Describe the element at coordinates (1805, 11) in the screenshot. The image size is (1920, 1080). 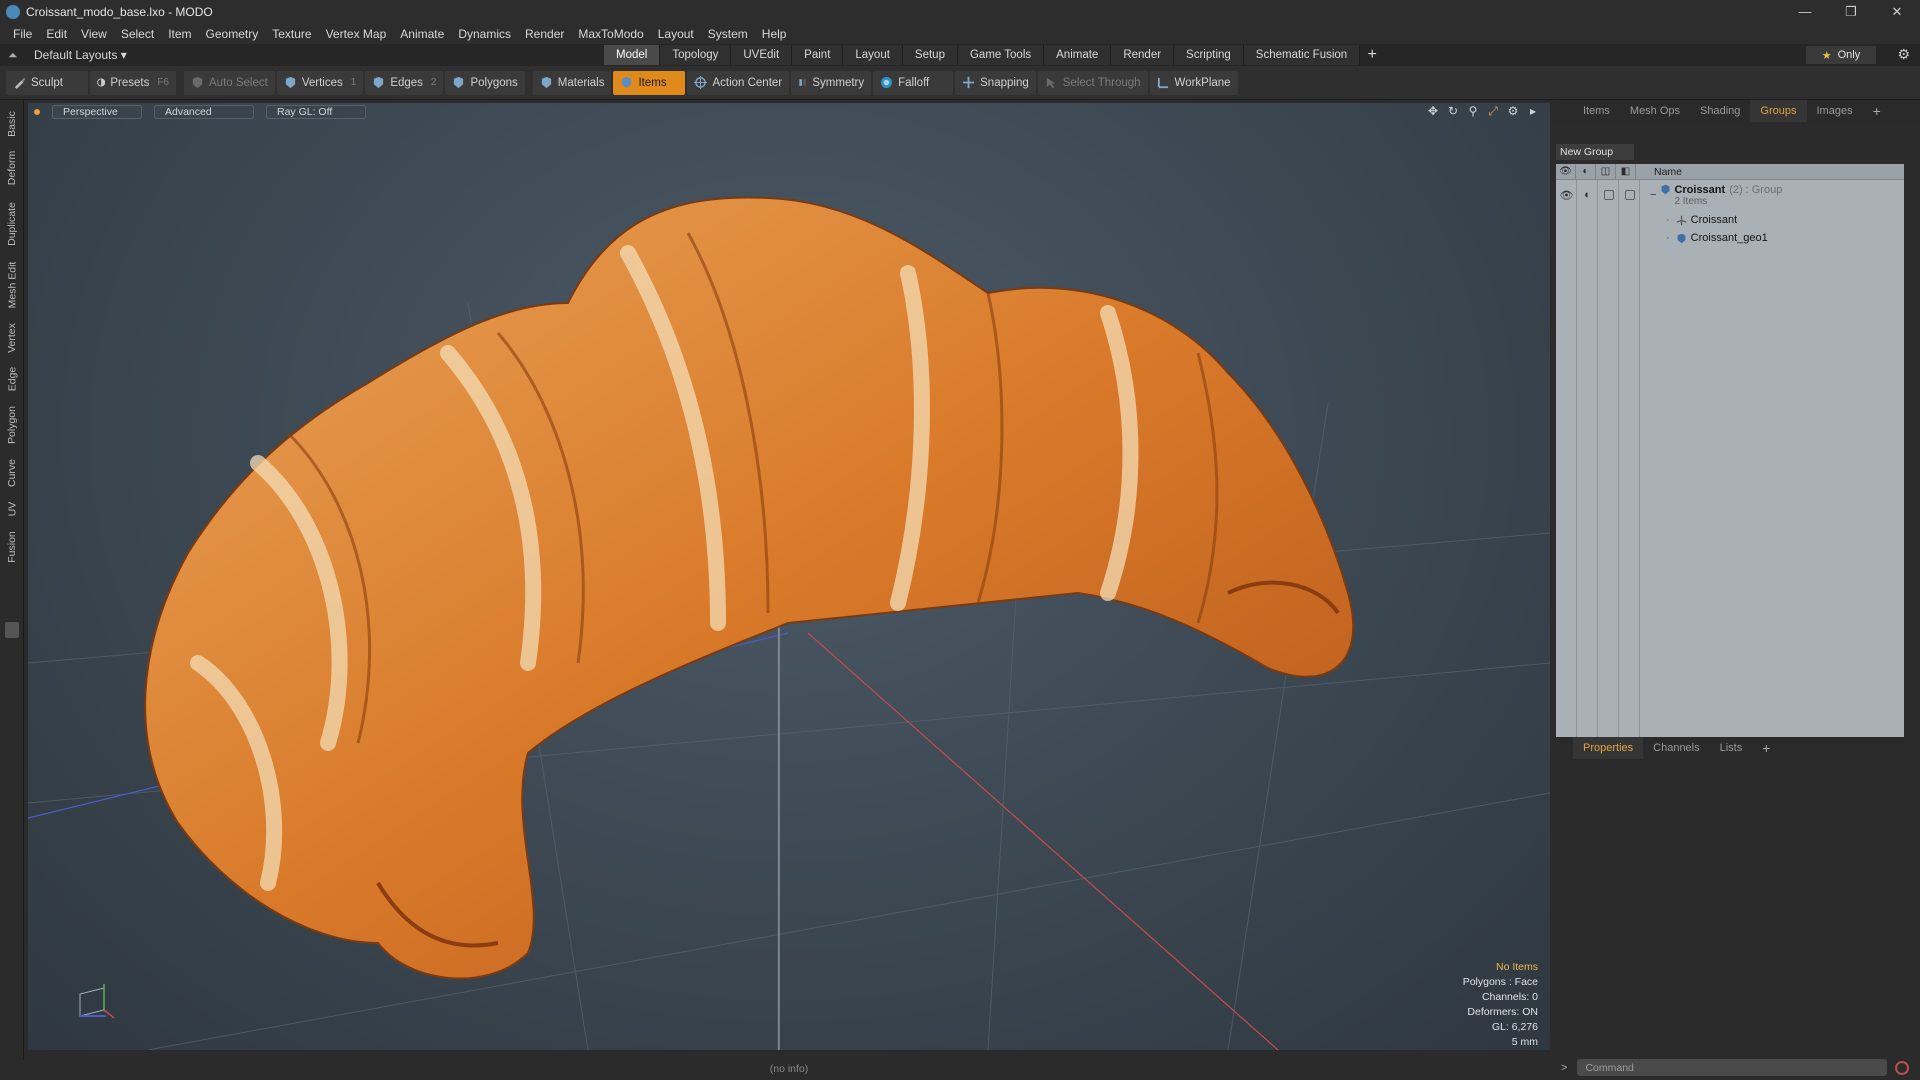
I see `minimize-button: —` at that location.